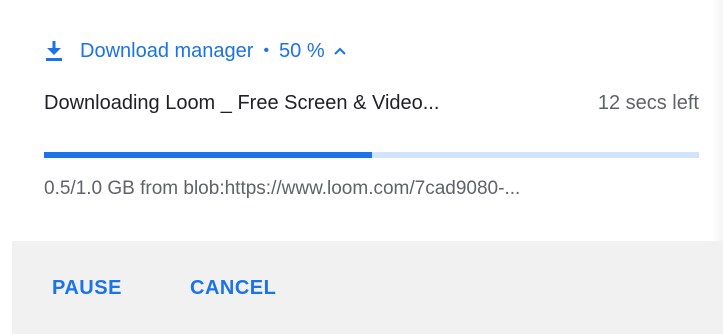 The image size is (723, 334). What do you see at coordinates (54, 51) in the screenshot?
I see `download-icon` at bounding box center [54, 51].